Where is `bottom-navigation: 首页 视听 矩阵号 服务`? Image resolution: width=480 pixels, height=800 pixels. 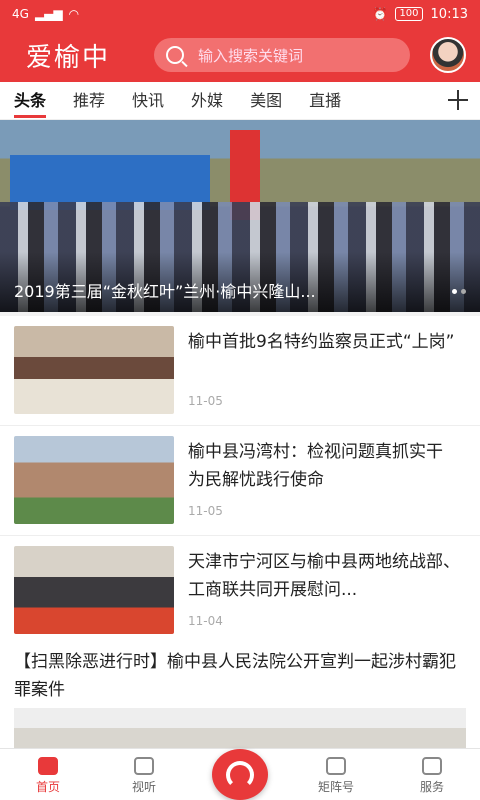
bottom-navigation: 首页 视听 矩阵号 服务 is located at coordinates (240, 774).